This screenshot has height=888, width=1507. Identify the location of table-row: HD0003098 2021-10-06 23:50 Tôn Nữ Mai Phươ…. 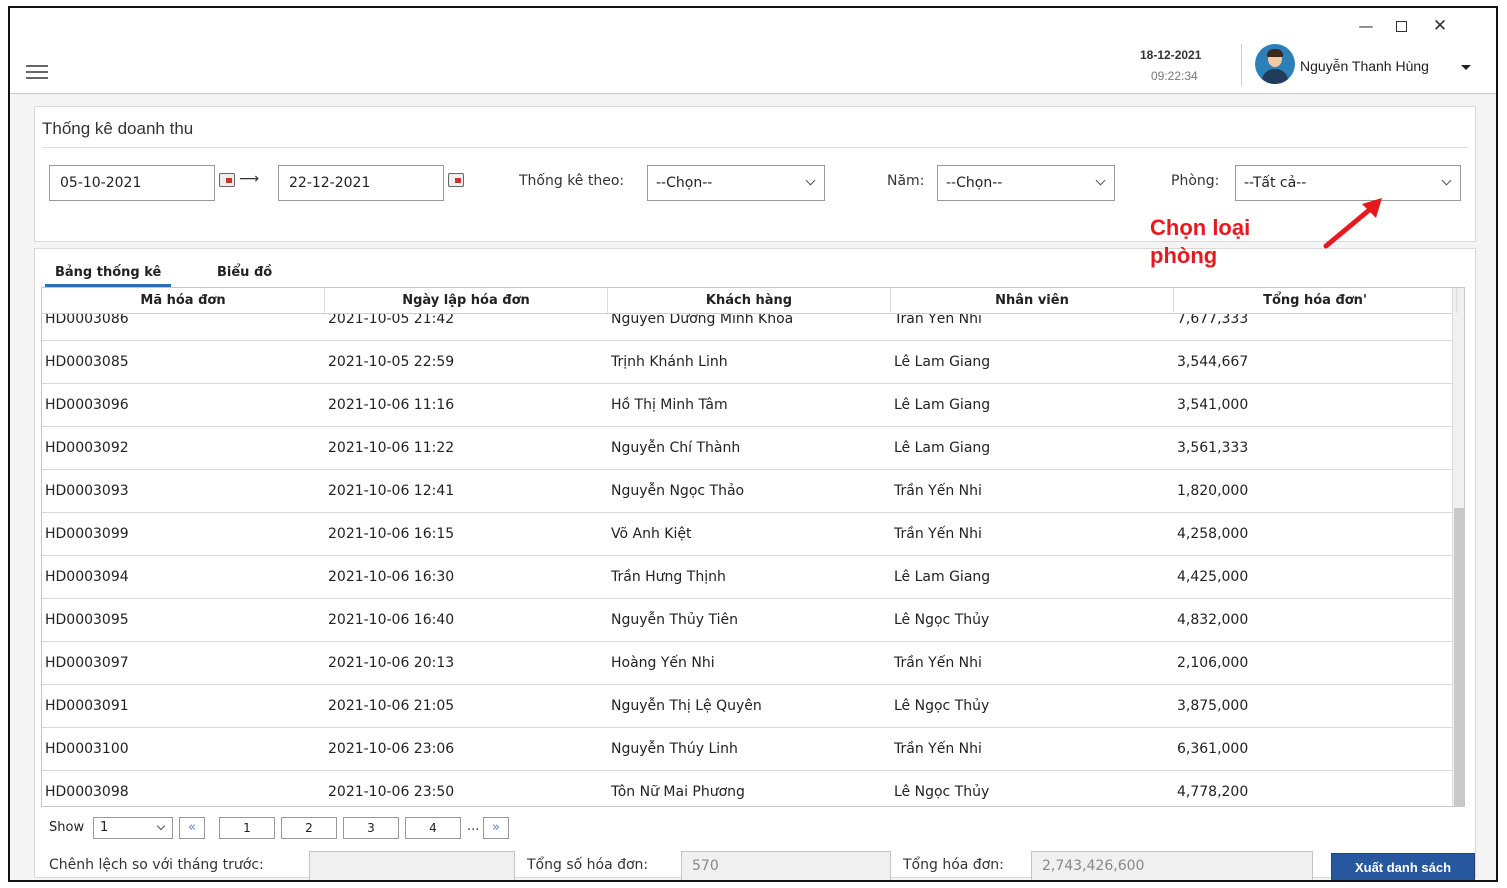
(747, 788).